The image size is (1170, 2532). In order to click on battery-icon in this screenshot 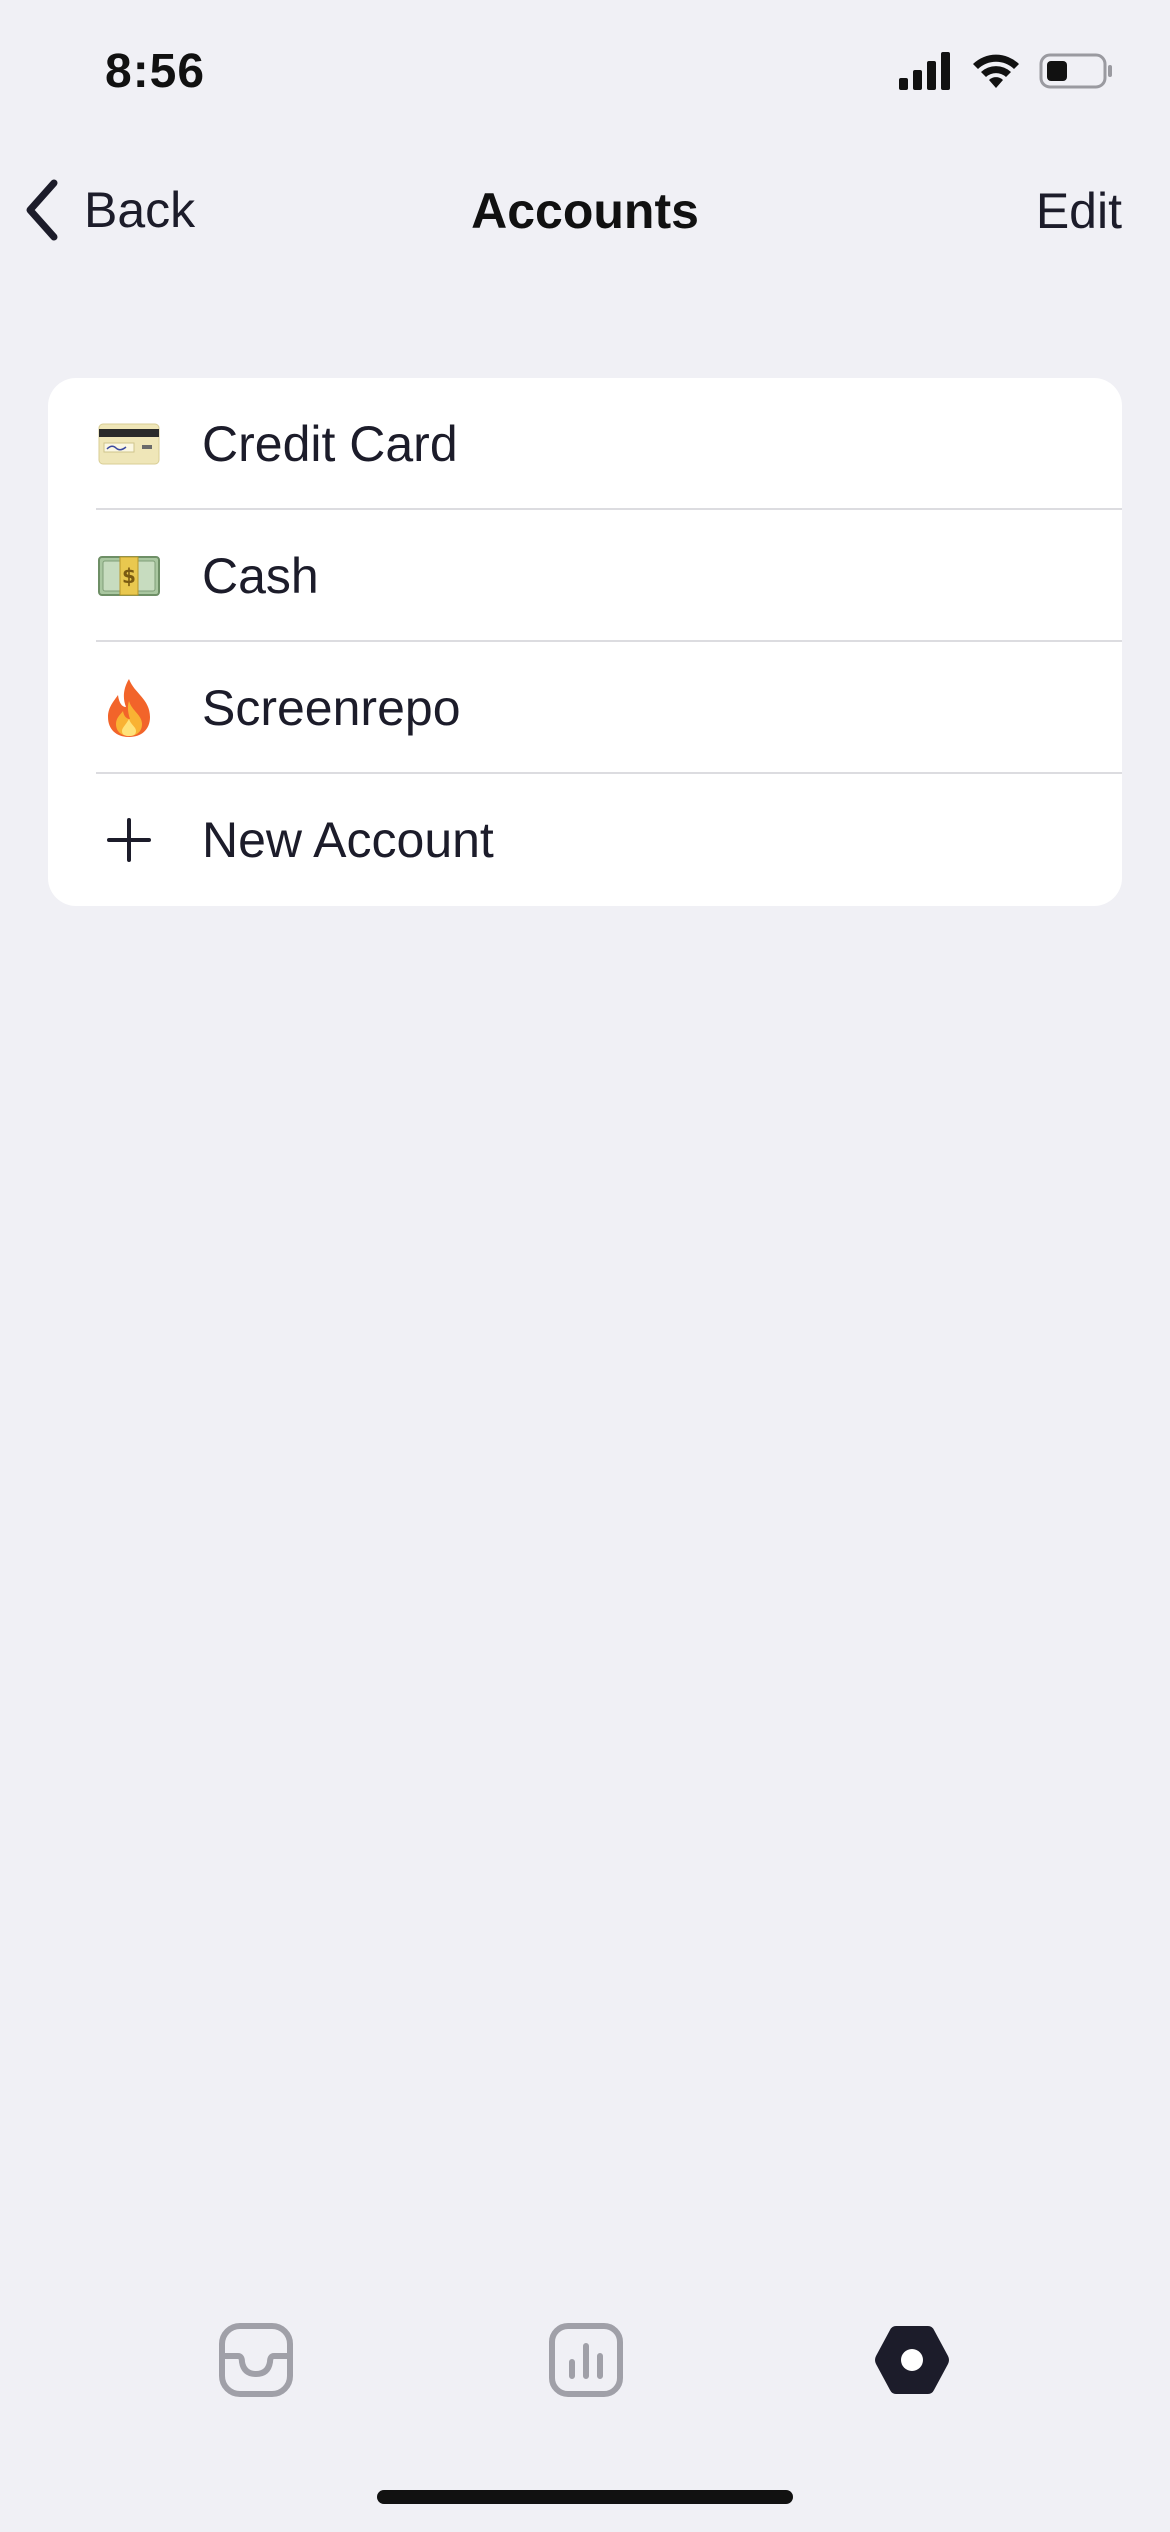, I will do `click(1075, 71)`.